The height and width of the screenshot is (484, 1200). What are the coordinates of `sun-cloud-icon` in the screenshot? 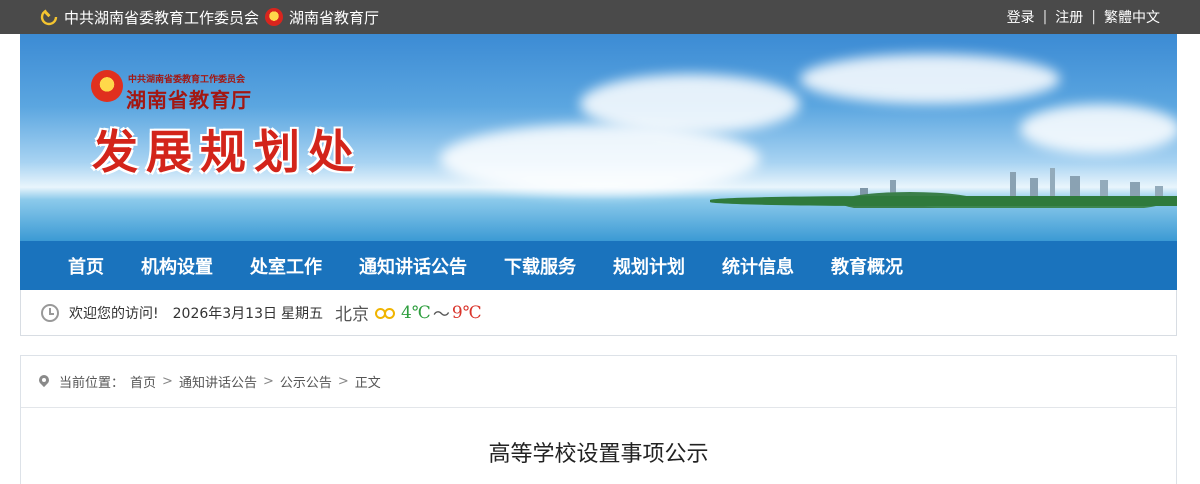 It's located at (385, 313).